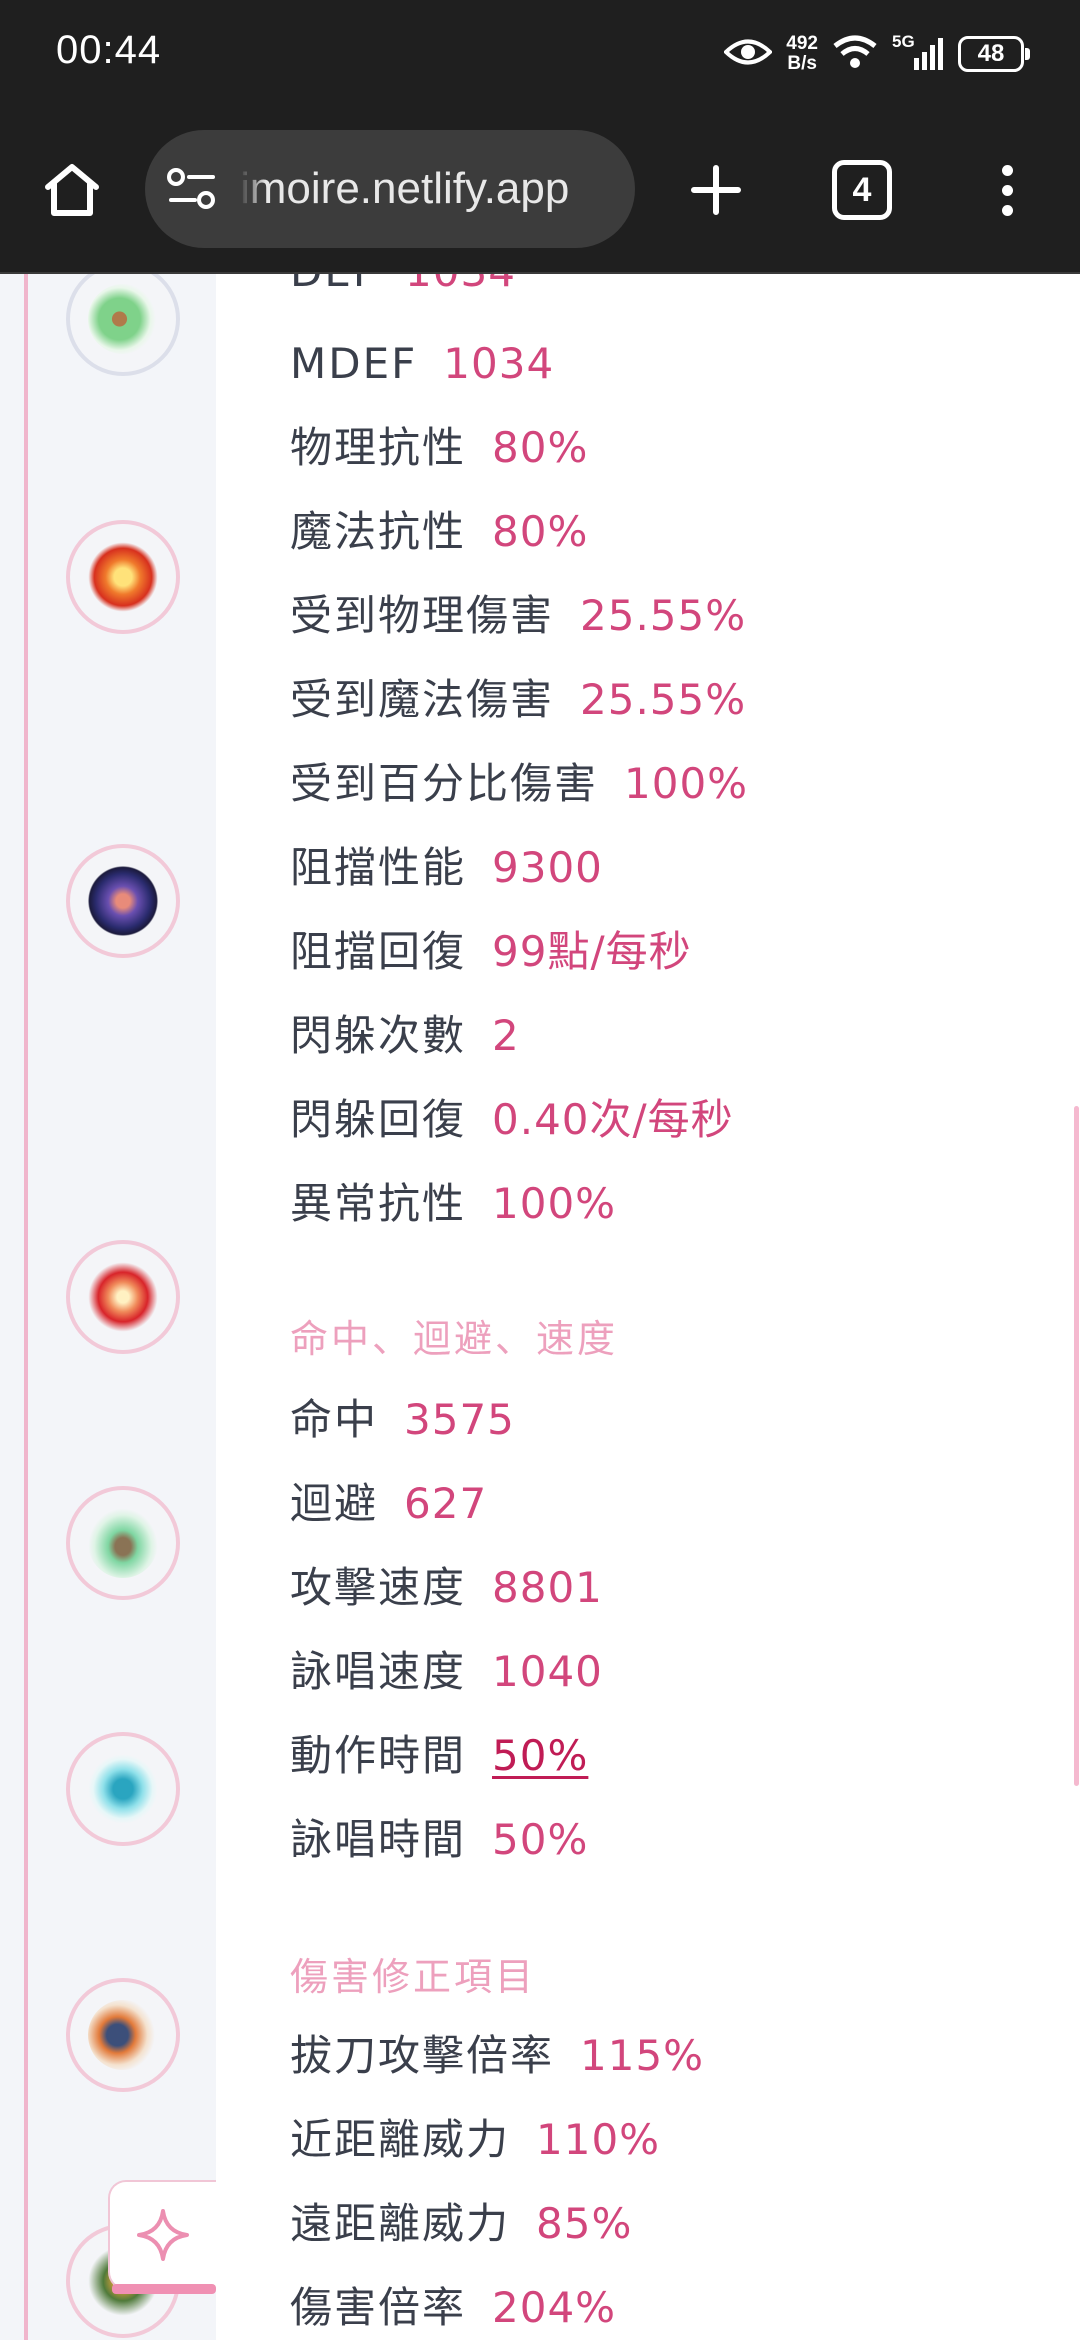 The width and height of the screenshot is (1080, 2340). I want to click on browser-toolbar: imoire.netlify.app 4, so click(540, 192).